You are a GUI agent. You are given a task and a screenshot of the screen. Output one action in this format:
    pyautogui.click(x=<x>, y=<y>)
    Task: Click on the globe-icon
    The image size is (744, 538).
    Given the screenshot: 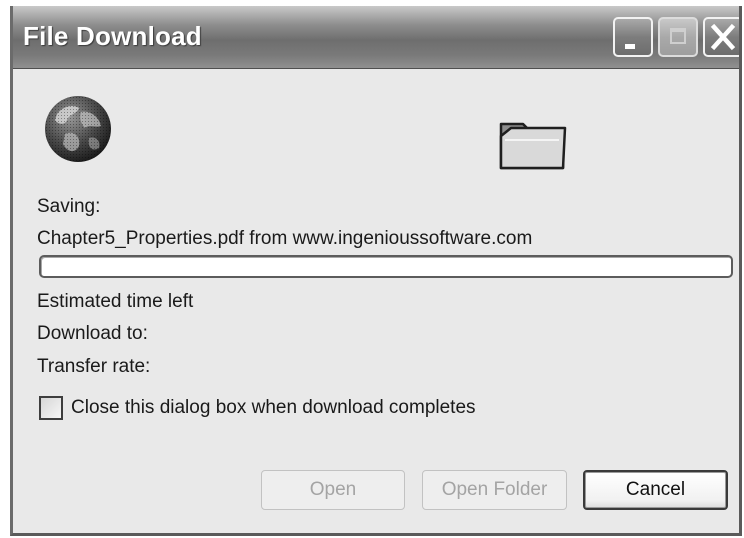 What is the action you would take?
    pyautogui.click(x=78, y=129)
    